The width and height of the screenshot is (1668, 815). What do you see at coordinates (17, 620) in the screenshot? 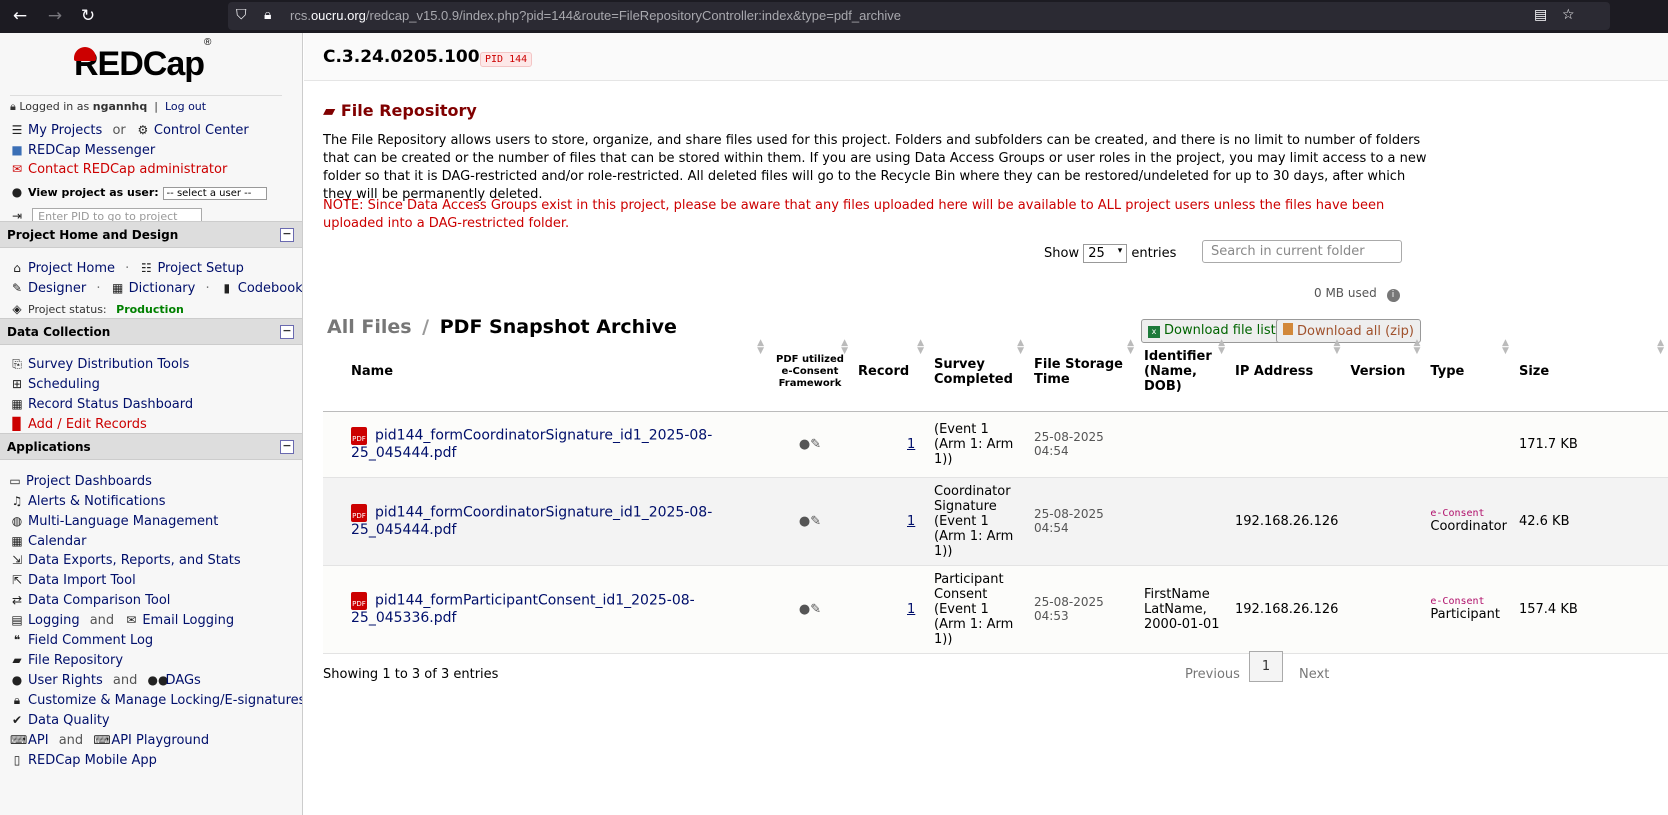
I see `log-icon: ▤` at bounding box center [17, 620].